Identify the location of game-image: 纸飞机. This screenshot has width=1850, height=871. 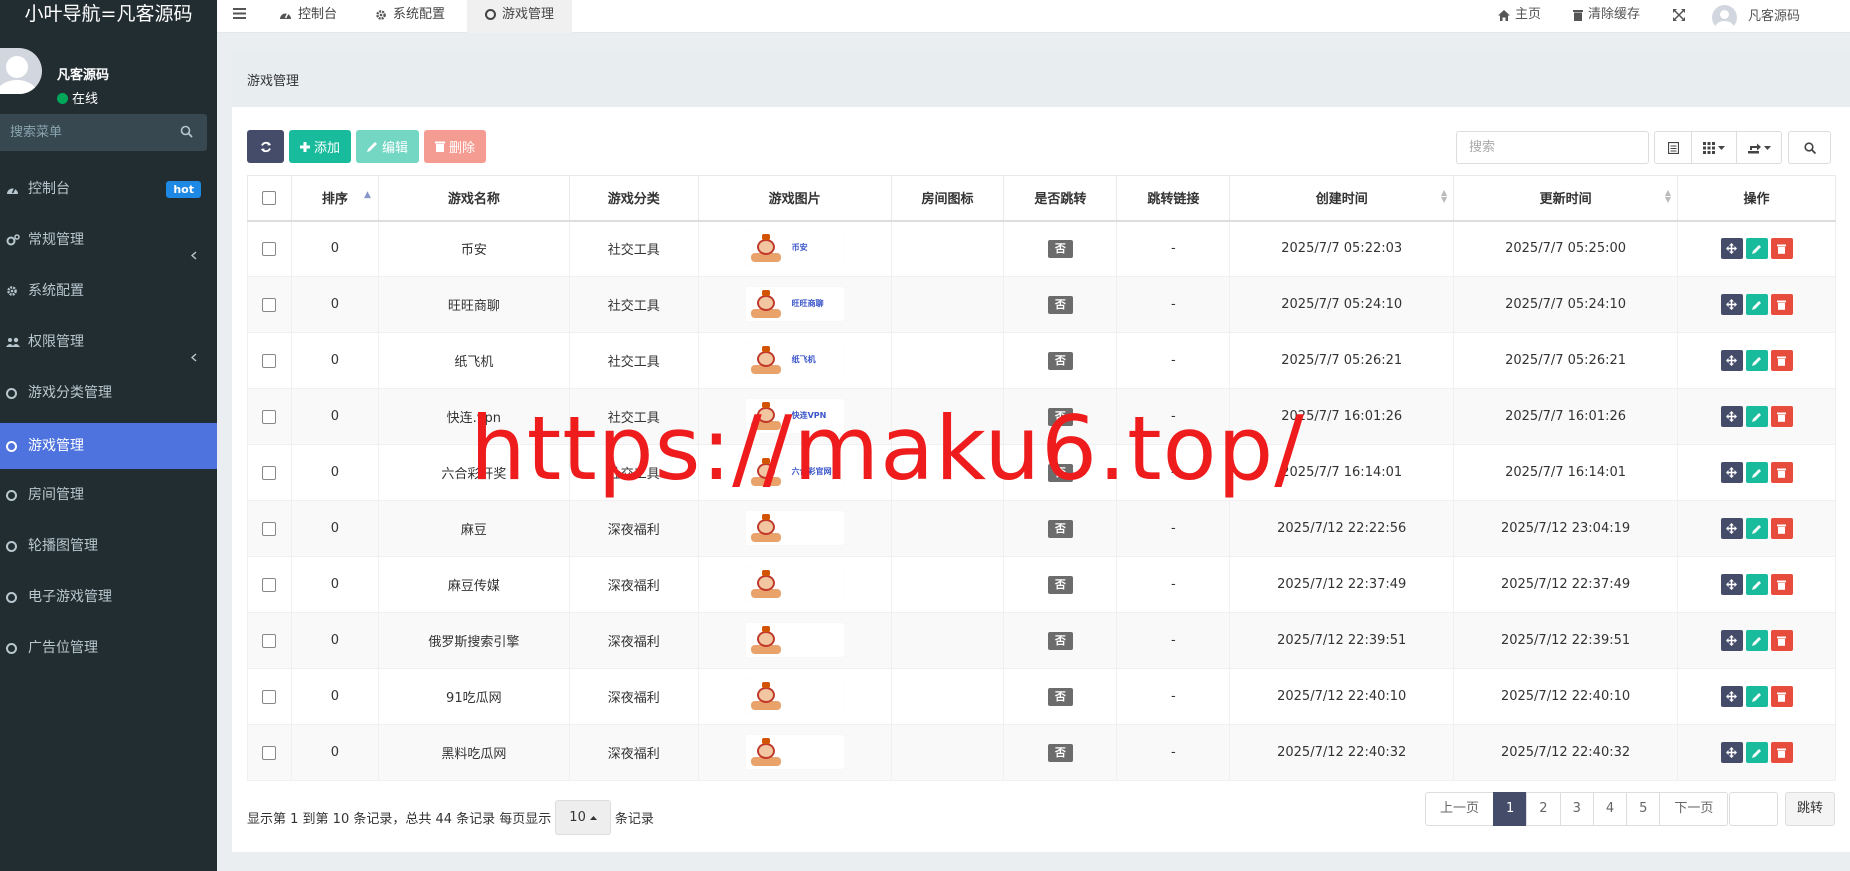
(794, 359).